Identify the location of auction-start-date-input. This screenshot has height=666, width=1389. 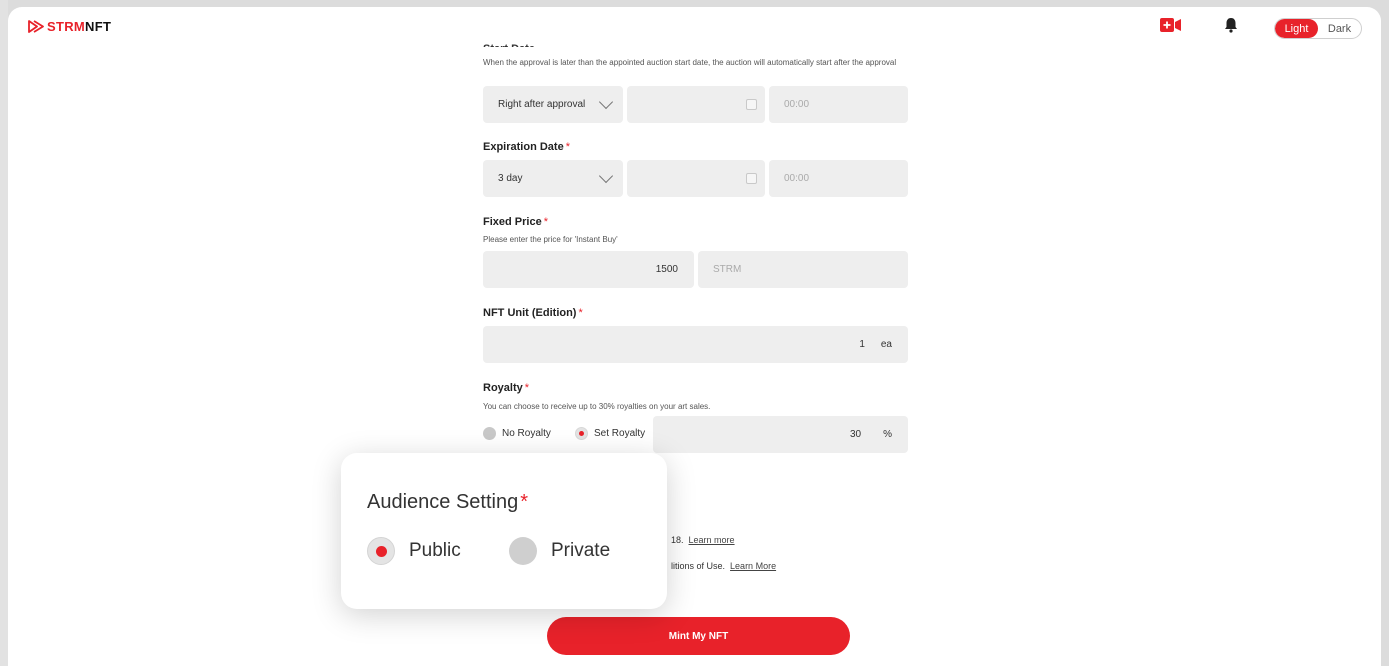
(696, 104).